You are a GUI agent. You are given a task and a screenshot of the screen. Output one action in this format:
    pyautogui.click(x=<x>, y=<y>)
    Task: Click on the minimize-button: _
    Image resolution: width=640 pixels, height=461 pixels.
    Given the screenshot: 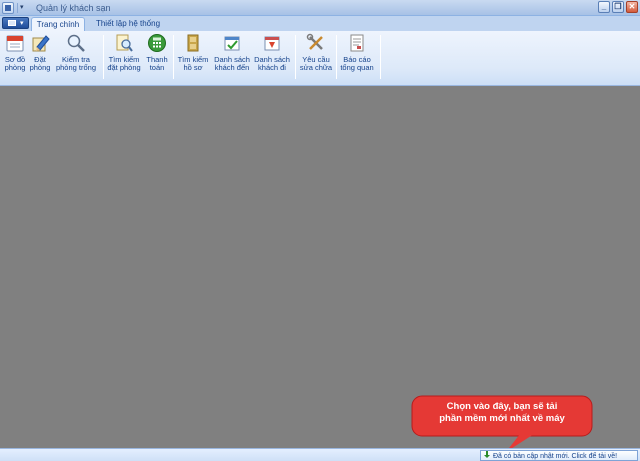 What is the action you would take?
    pyautogui.click(x=604, y=7)
    